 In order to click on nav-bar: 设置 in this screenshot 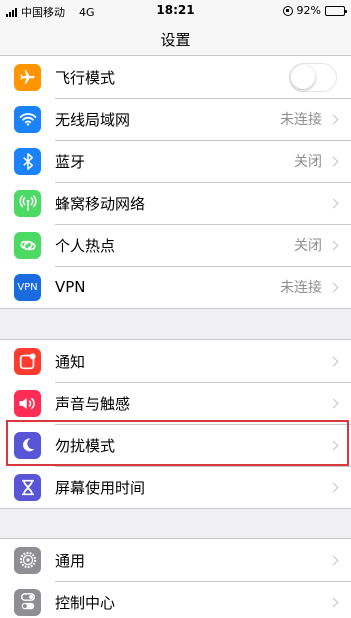, I will do `click(175, 40)`.